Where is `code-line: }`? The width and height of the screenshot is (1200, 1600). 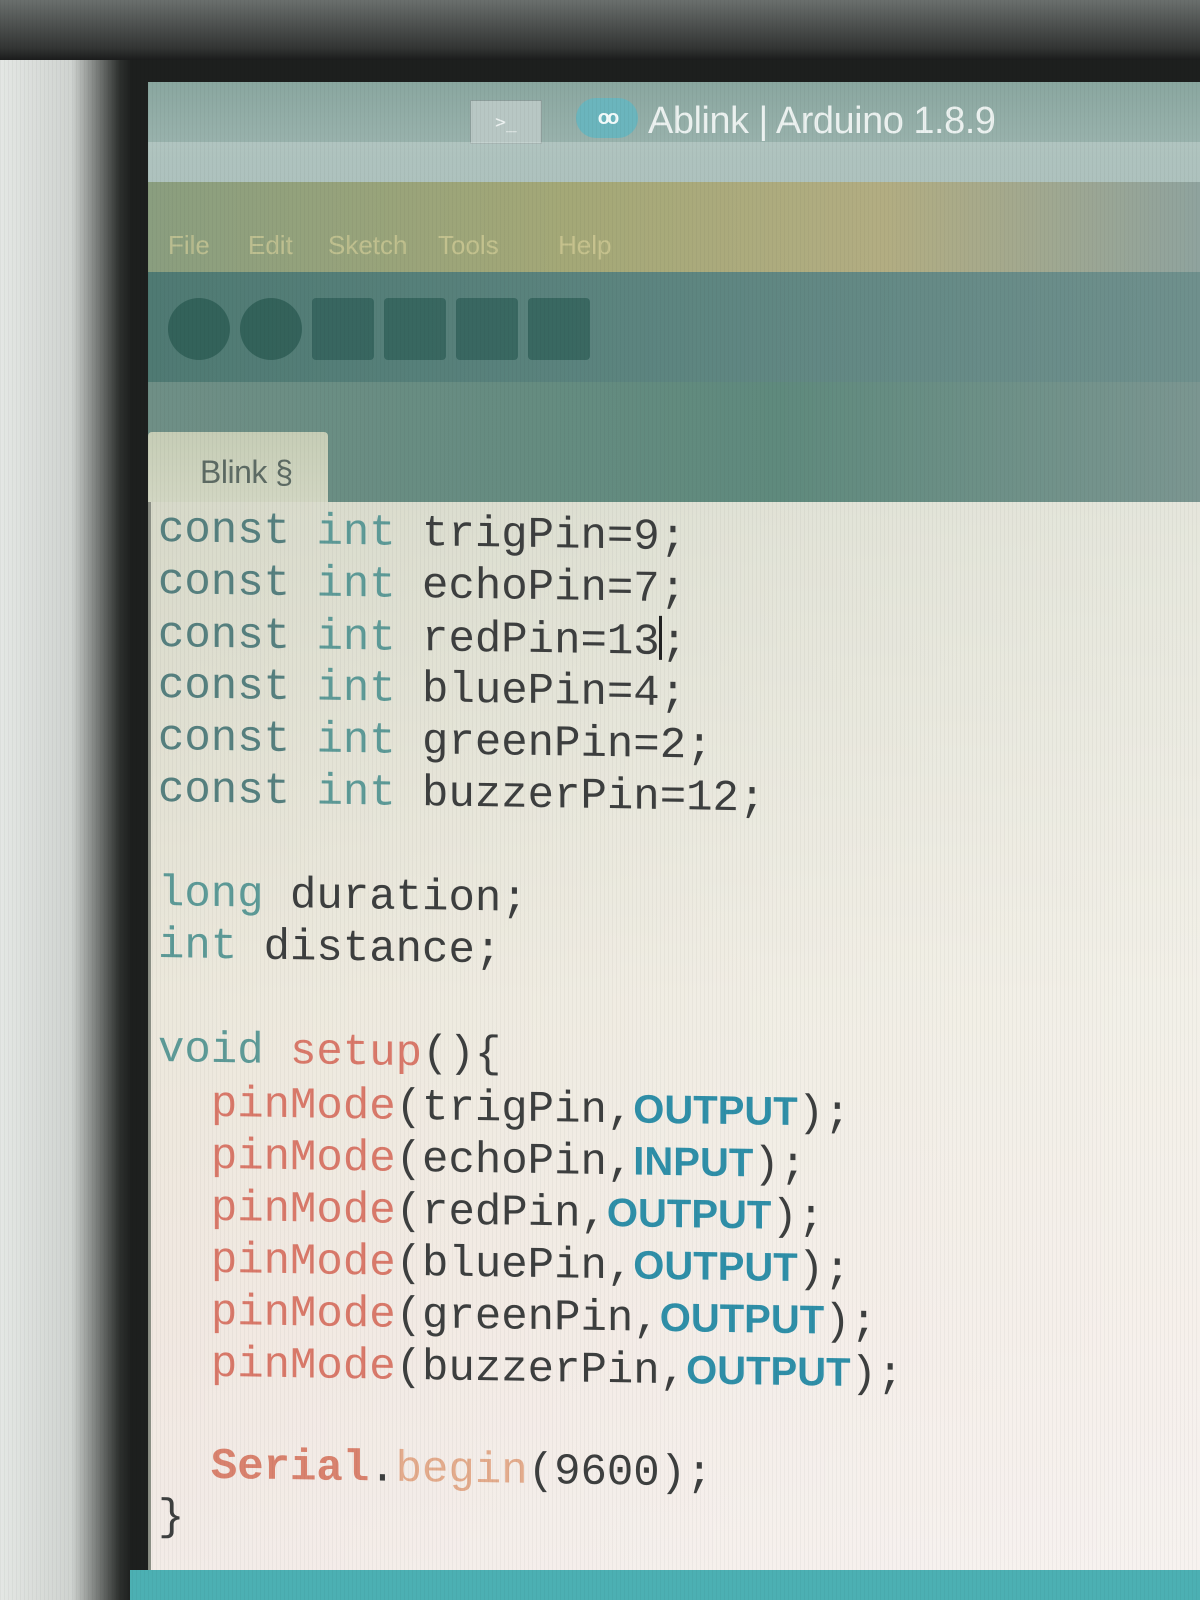 code-line: } is located at coordinates (530, 1524).